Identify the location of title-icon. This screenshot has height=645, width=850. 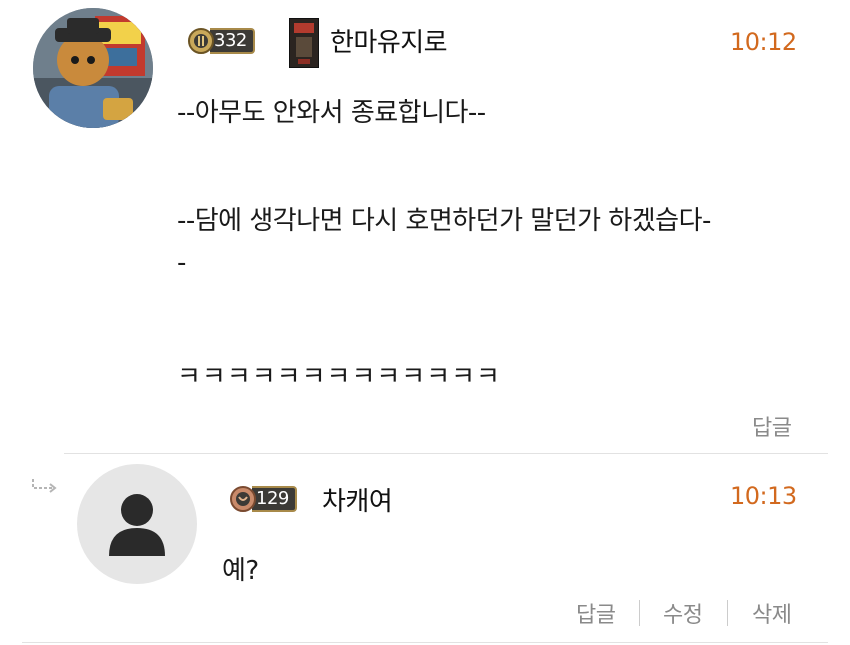
(304, 43).